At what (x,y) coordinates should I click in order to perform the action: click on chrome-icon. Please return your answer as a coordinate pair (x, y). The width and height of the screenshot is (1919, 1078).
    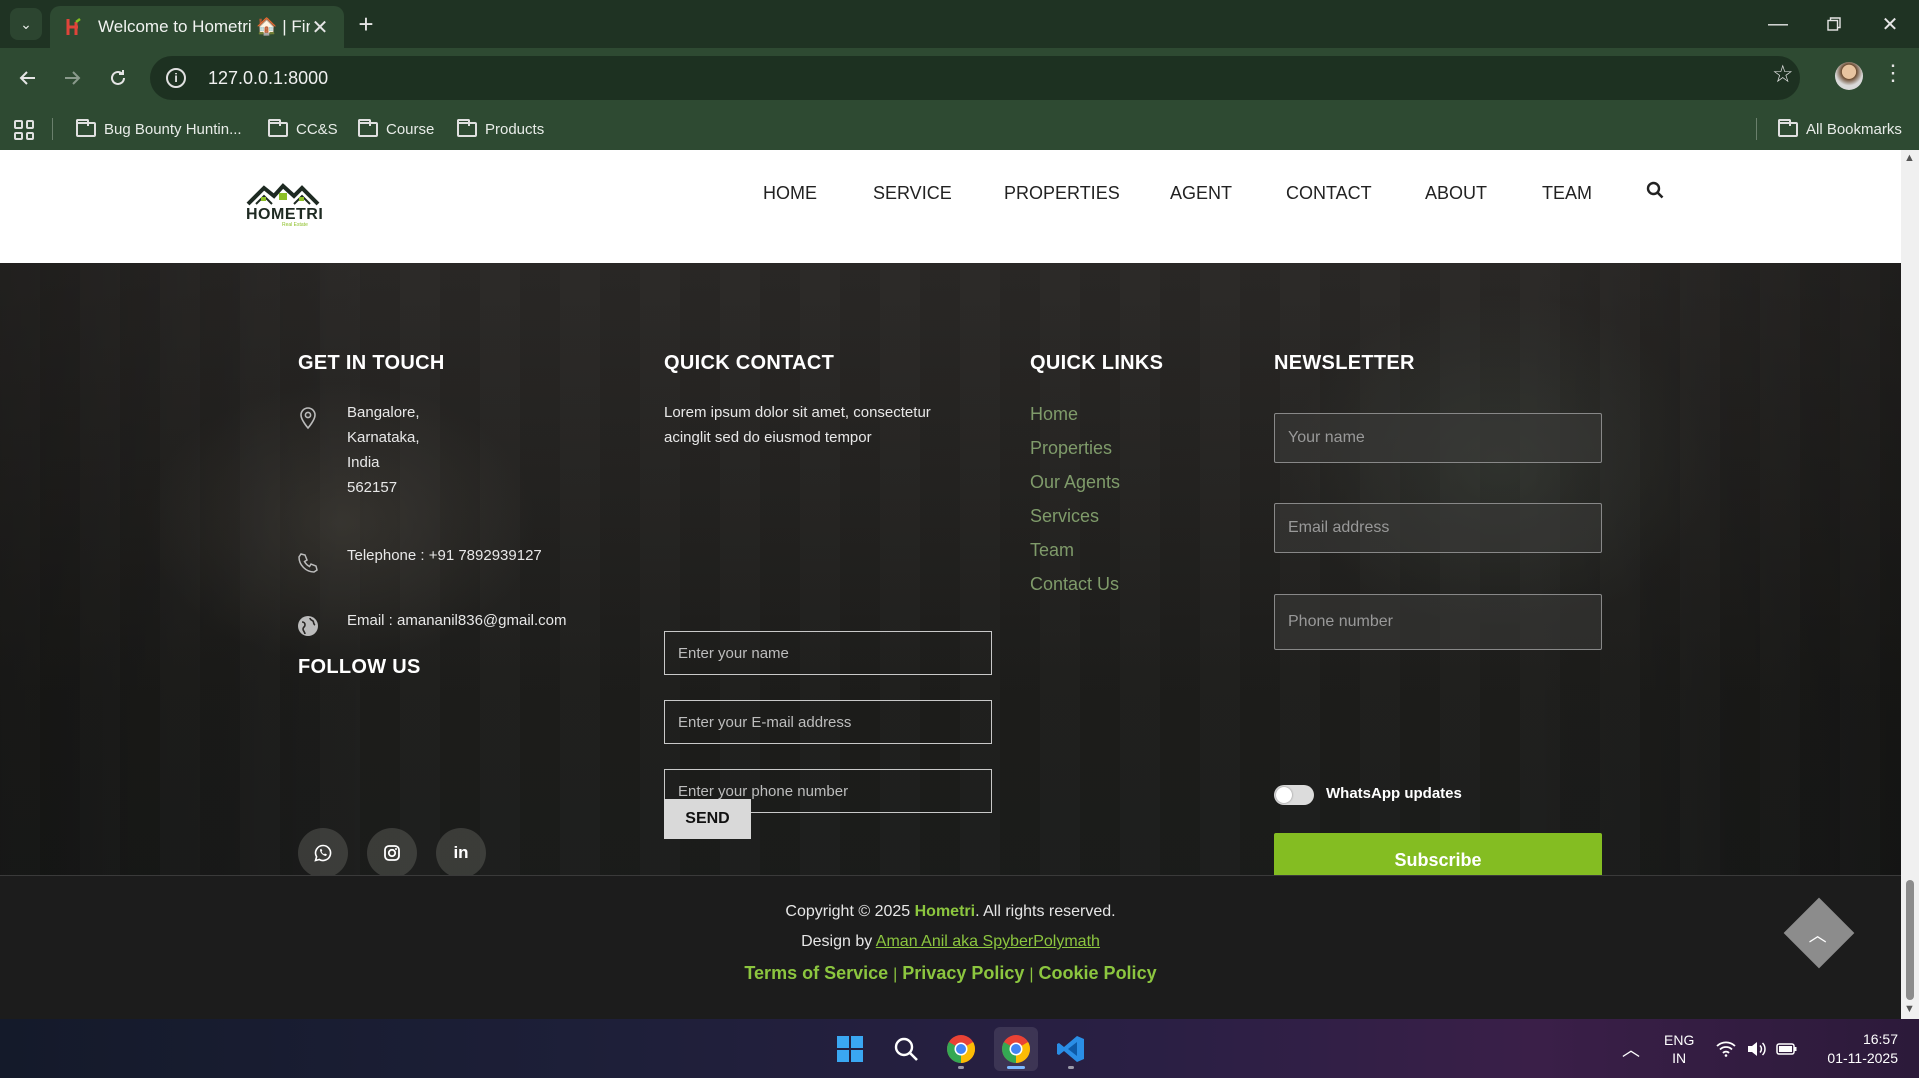
    Looking at the image, I should click on (961, 1049).